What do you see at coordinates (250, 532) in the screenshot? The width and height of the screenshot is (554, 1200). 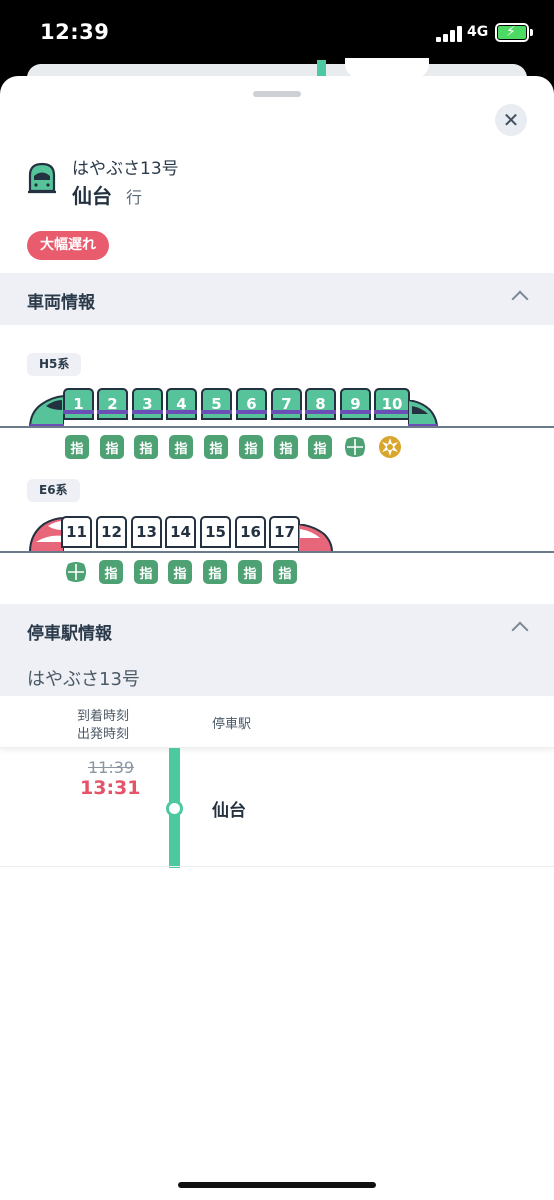 I see `car-e6-16: 16` at bounding box center [250, 532].